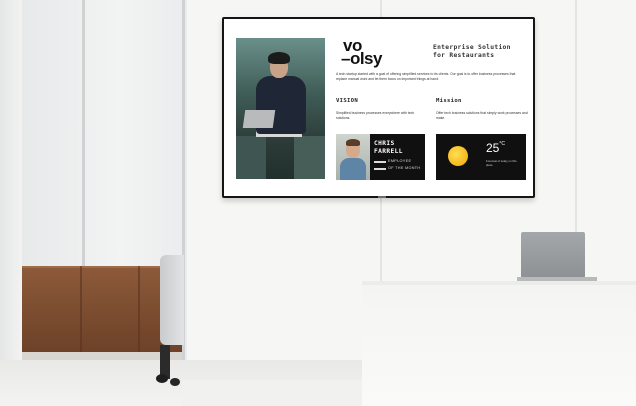  I want to click on door-frame, so click(12, 203).